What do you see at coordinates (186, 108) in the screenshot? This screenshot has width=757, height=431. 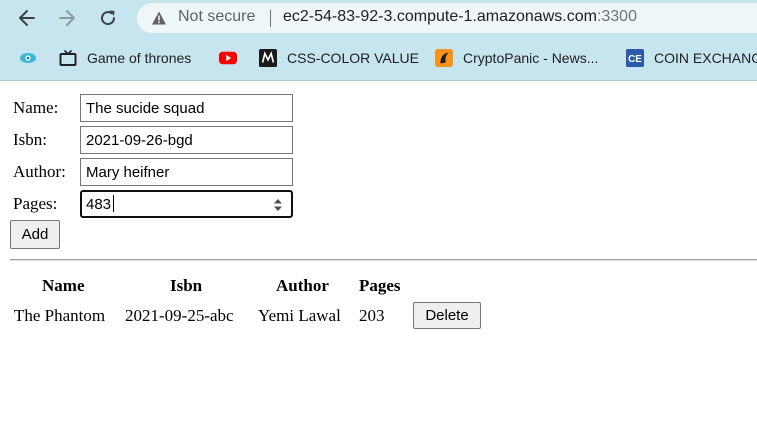 I see `name-field` at bounding box center [186, 108].